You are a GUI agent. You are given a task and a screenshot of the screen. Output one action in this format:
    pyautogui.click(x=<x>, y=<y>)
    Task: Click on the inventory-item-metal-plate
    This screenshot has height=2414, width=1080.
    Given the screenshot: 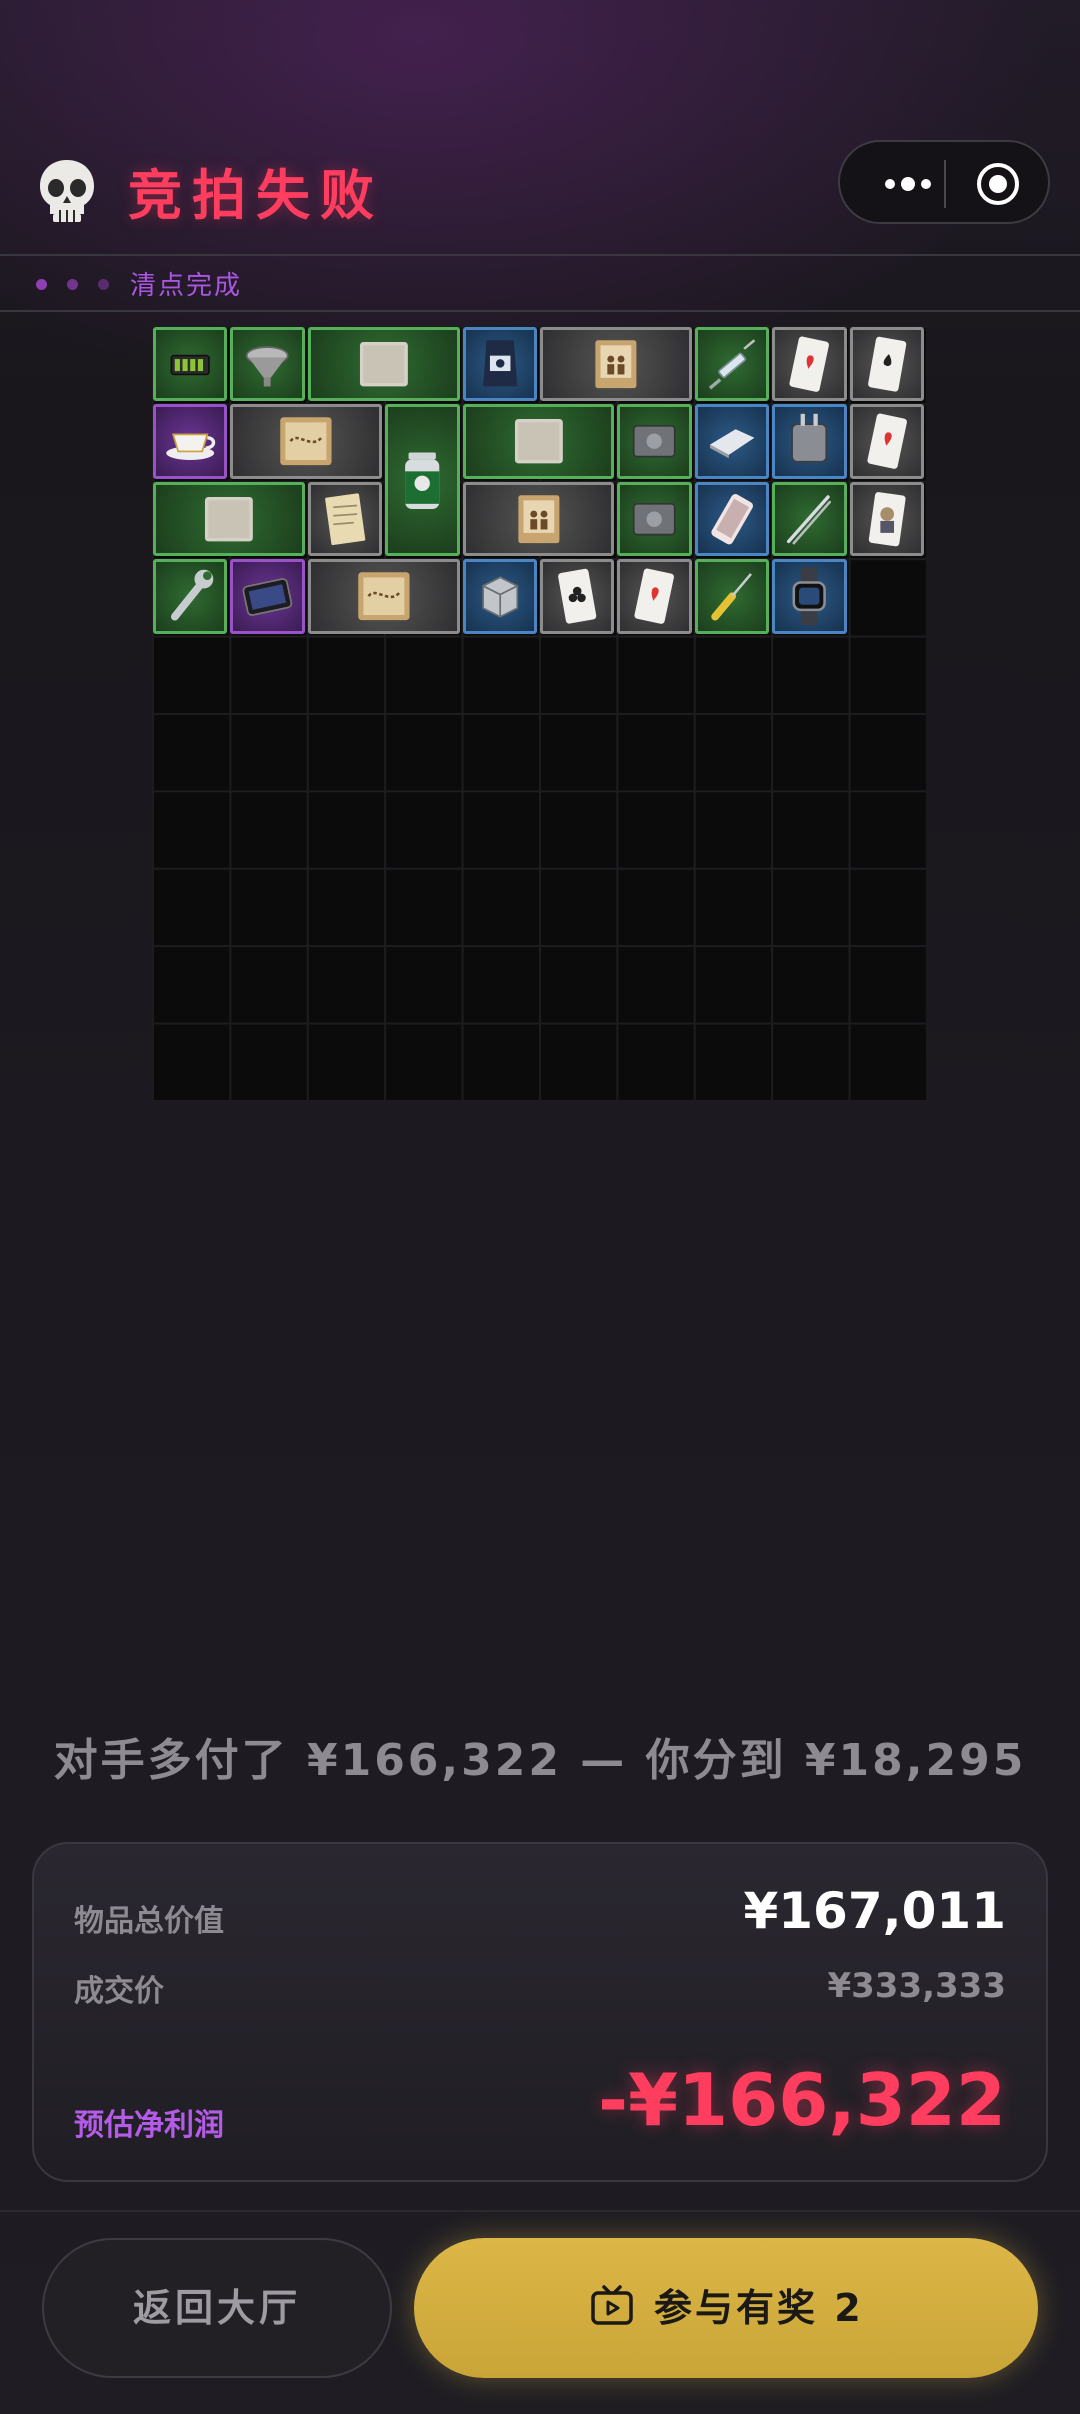 What is the action you would take?
    pyautogui.click(x=732, y=441)
    